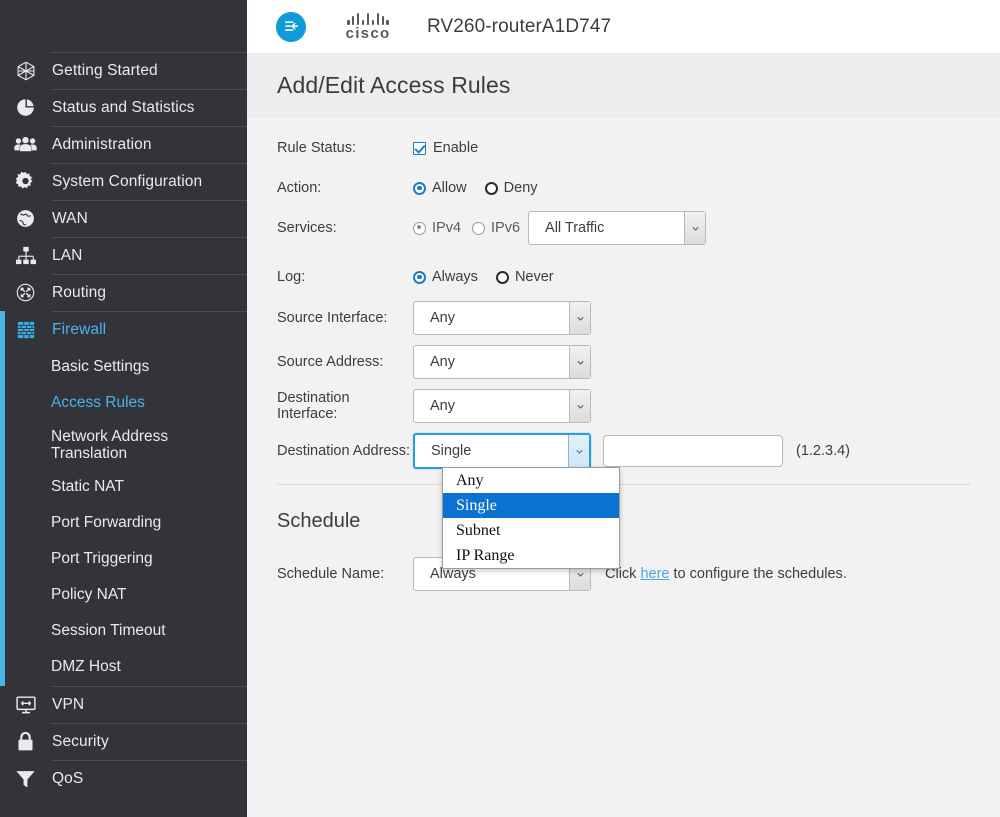 Image resolution: width=1000 pixels, height=817 pixels. I want to click on action-radio-allow, so click(419, 188).